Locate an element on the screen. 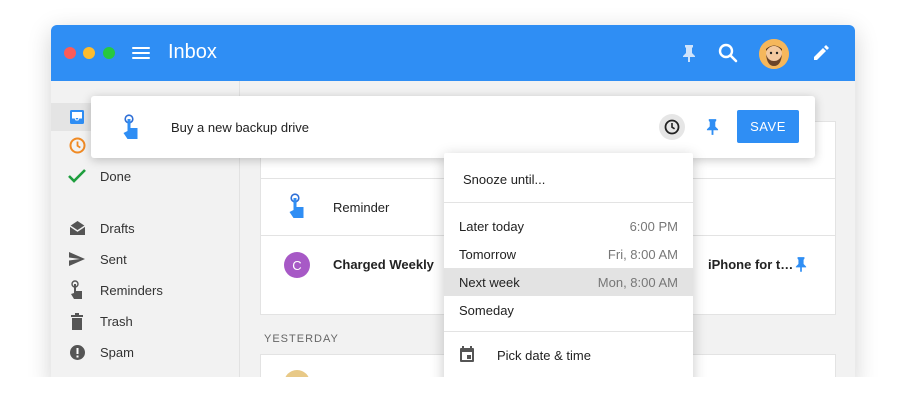 Image resolution: width=915 pixels, height=416 pixels. option-time: Fri, 8:00 AM is located at coordinates (642, 254).